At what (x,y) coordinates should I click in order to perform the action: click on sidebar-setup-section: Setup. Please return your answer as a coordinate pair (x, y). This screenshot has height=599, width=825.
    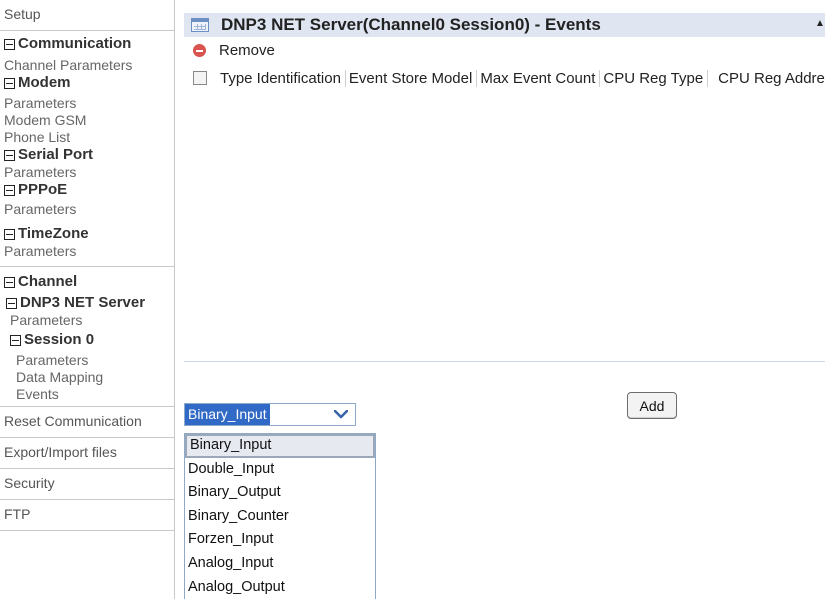
    Looking at the image, I should click on (87, 15).